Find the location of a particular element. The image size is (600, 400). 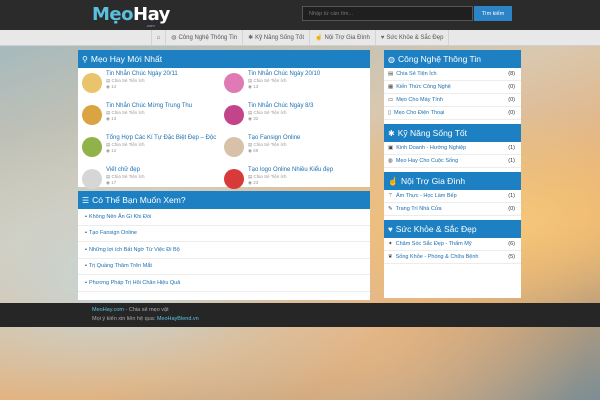

sidebar-category: ✦ Chăm Sóc Sắc Đẹp - Thẩm Mỹ (6) is located at coordinates (452, 244).